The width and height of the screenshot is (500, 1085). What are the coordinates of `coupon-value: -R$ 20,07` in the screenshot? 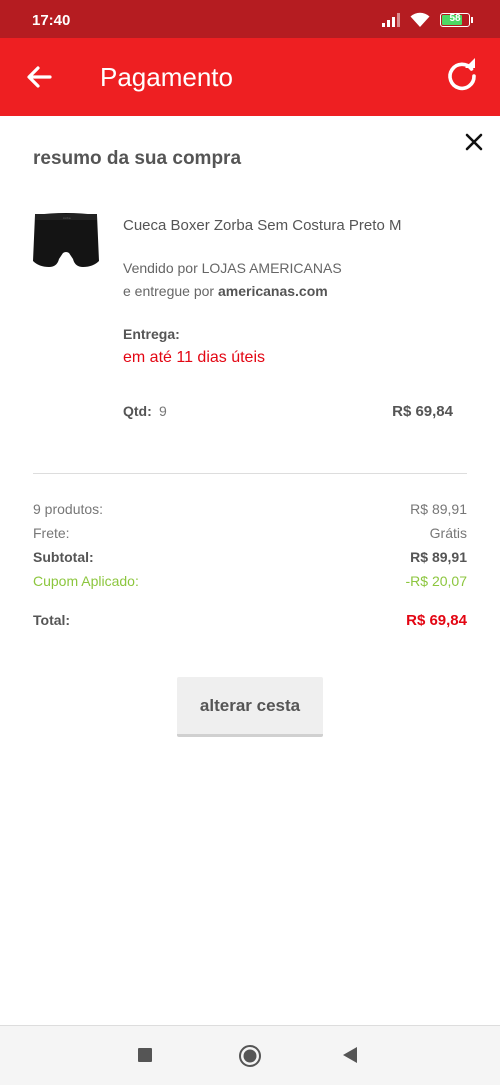 It's located at (436, 581).